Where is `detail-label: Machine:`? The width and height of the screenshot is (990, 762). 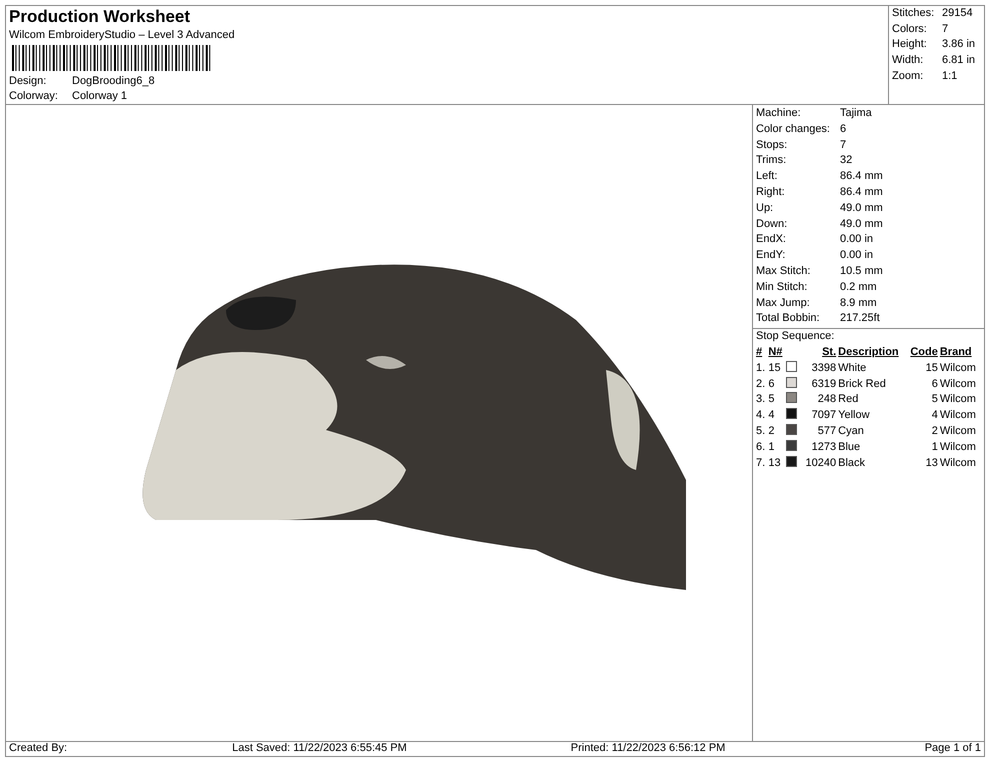 detail-label: Machine: is located at coordinates (779, 113).